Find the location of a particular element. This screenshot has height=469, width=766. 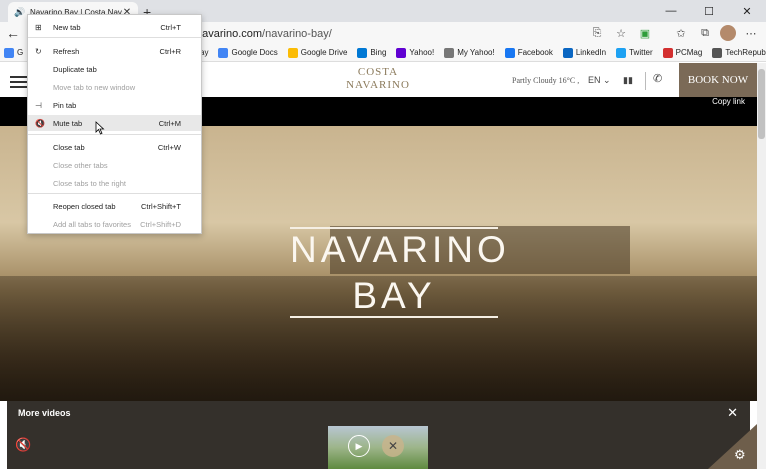

menu-item-shortcut: Ctrl+T is located at coordinates (170, 27).